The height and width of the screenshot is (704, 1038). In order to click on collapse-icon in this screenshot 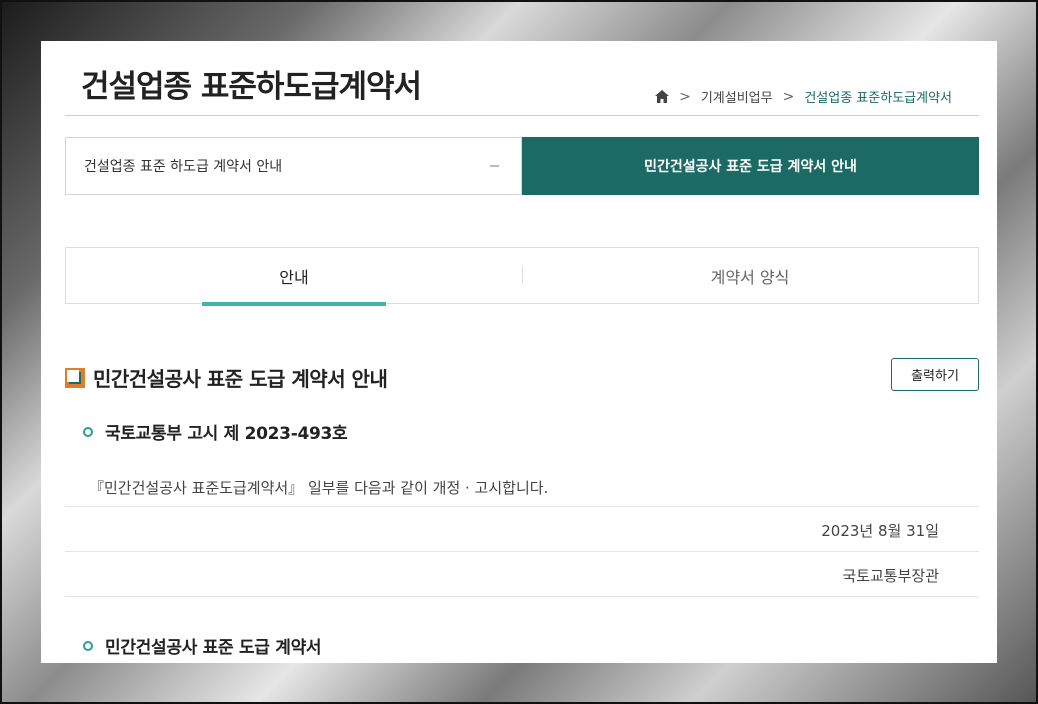, I will do `click(494, 166)`.